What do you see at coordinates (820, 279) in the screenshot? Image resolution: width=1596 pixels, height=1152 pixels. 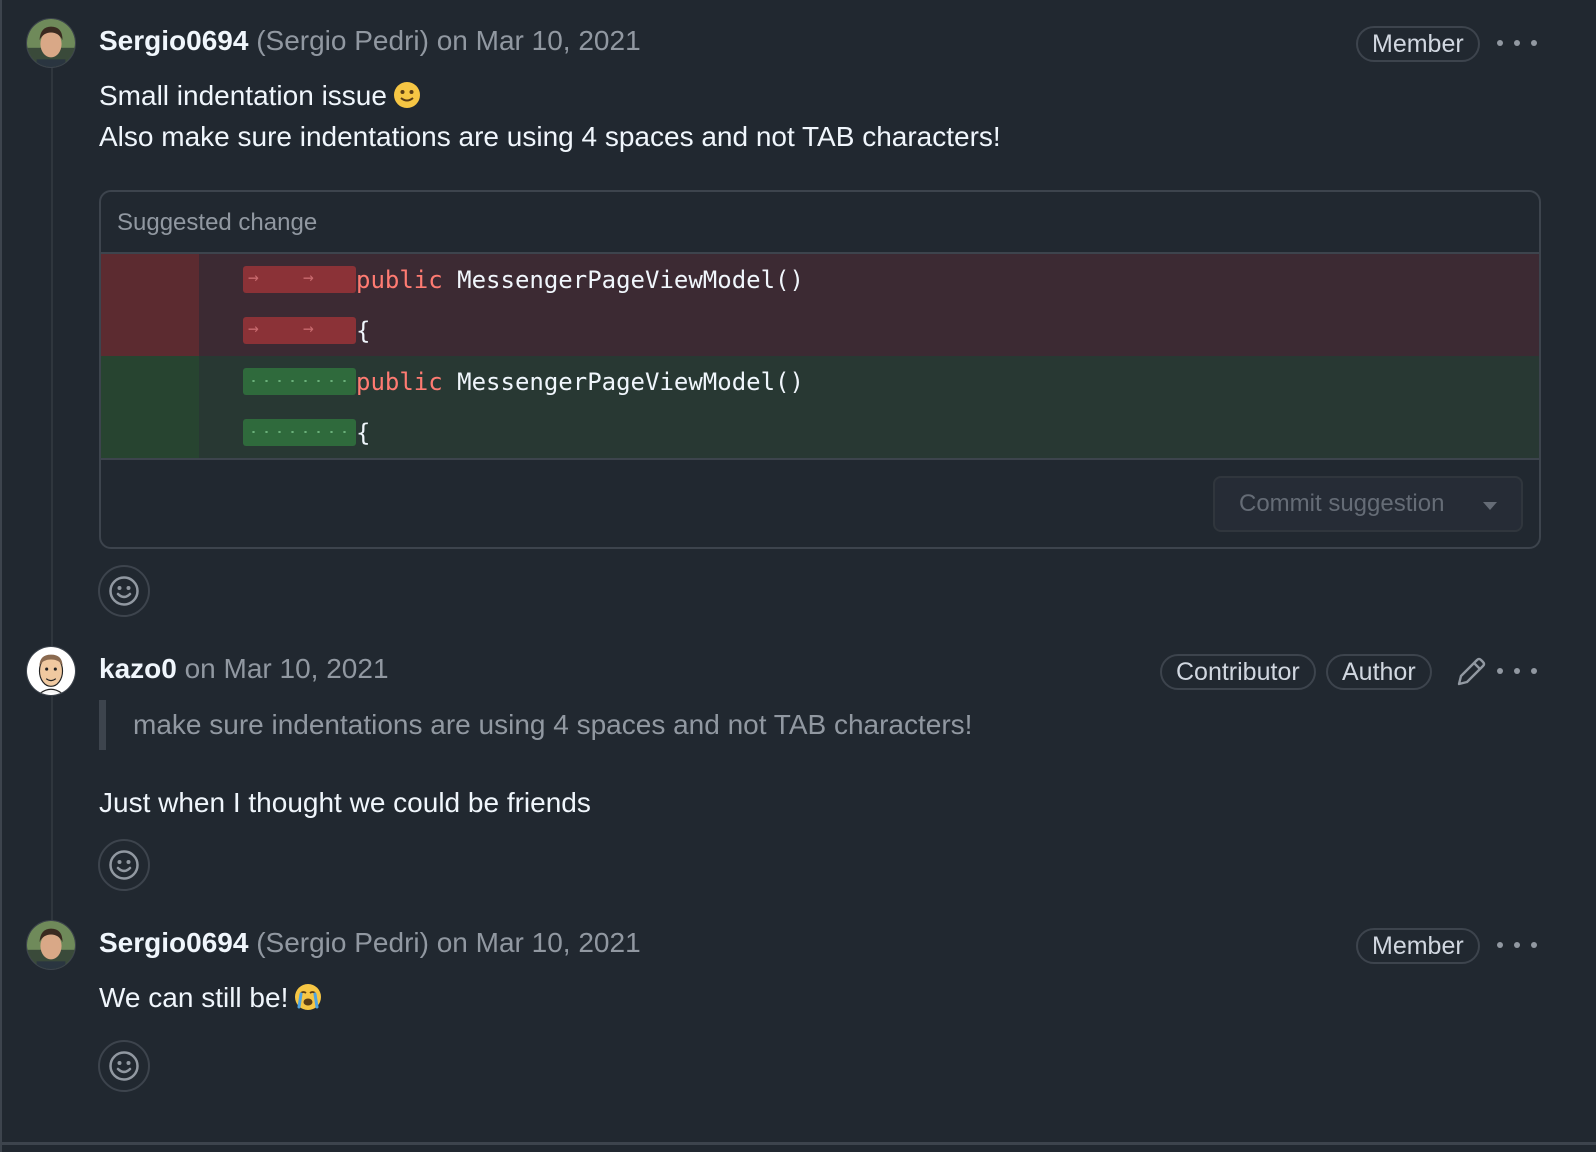 I see `diff-line-removed: → → public MessengerPageViewModel()` at bounding box center [820, 279].